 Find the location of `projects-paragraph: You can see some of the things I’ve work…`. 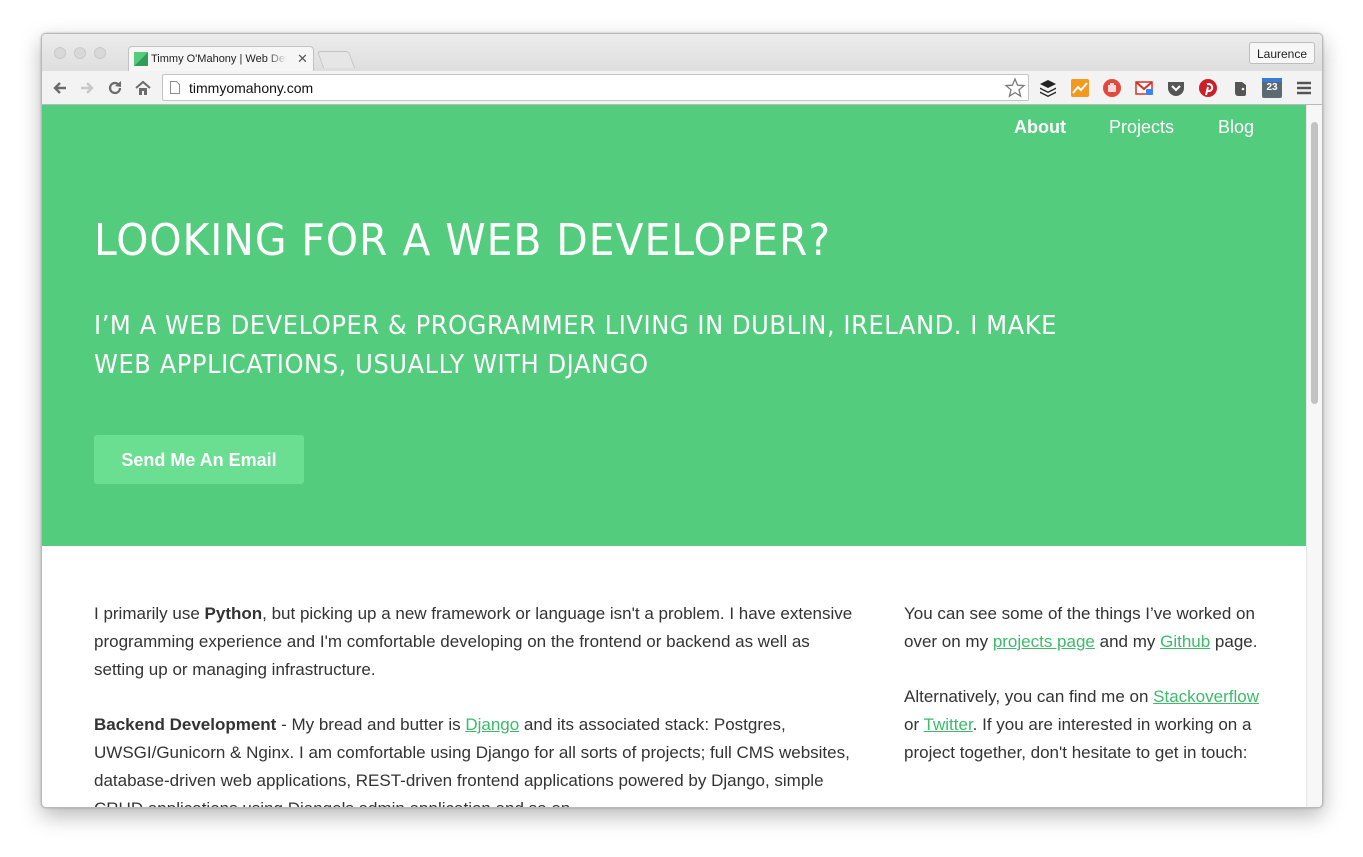

projects-paragraph: You can see some of the things I’ve work… is located at coordinates (1081, 628).